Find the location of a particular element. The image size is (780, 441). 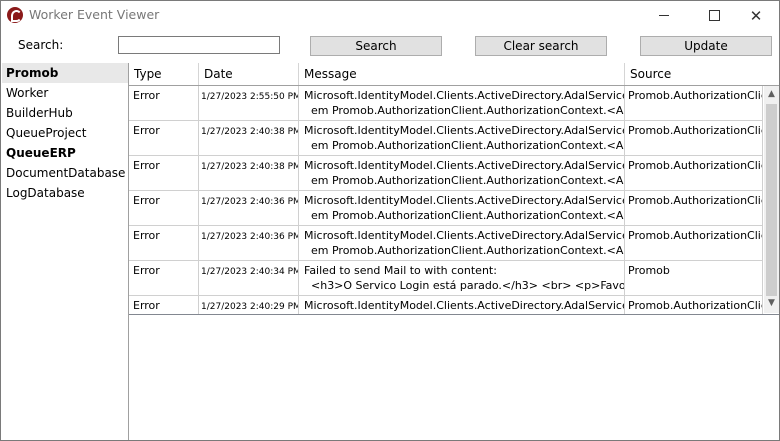

sidebar-item-queueerp: QueueERP is located at coordinates (65, 153).